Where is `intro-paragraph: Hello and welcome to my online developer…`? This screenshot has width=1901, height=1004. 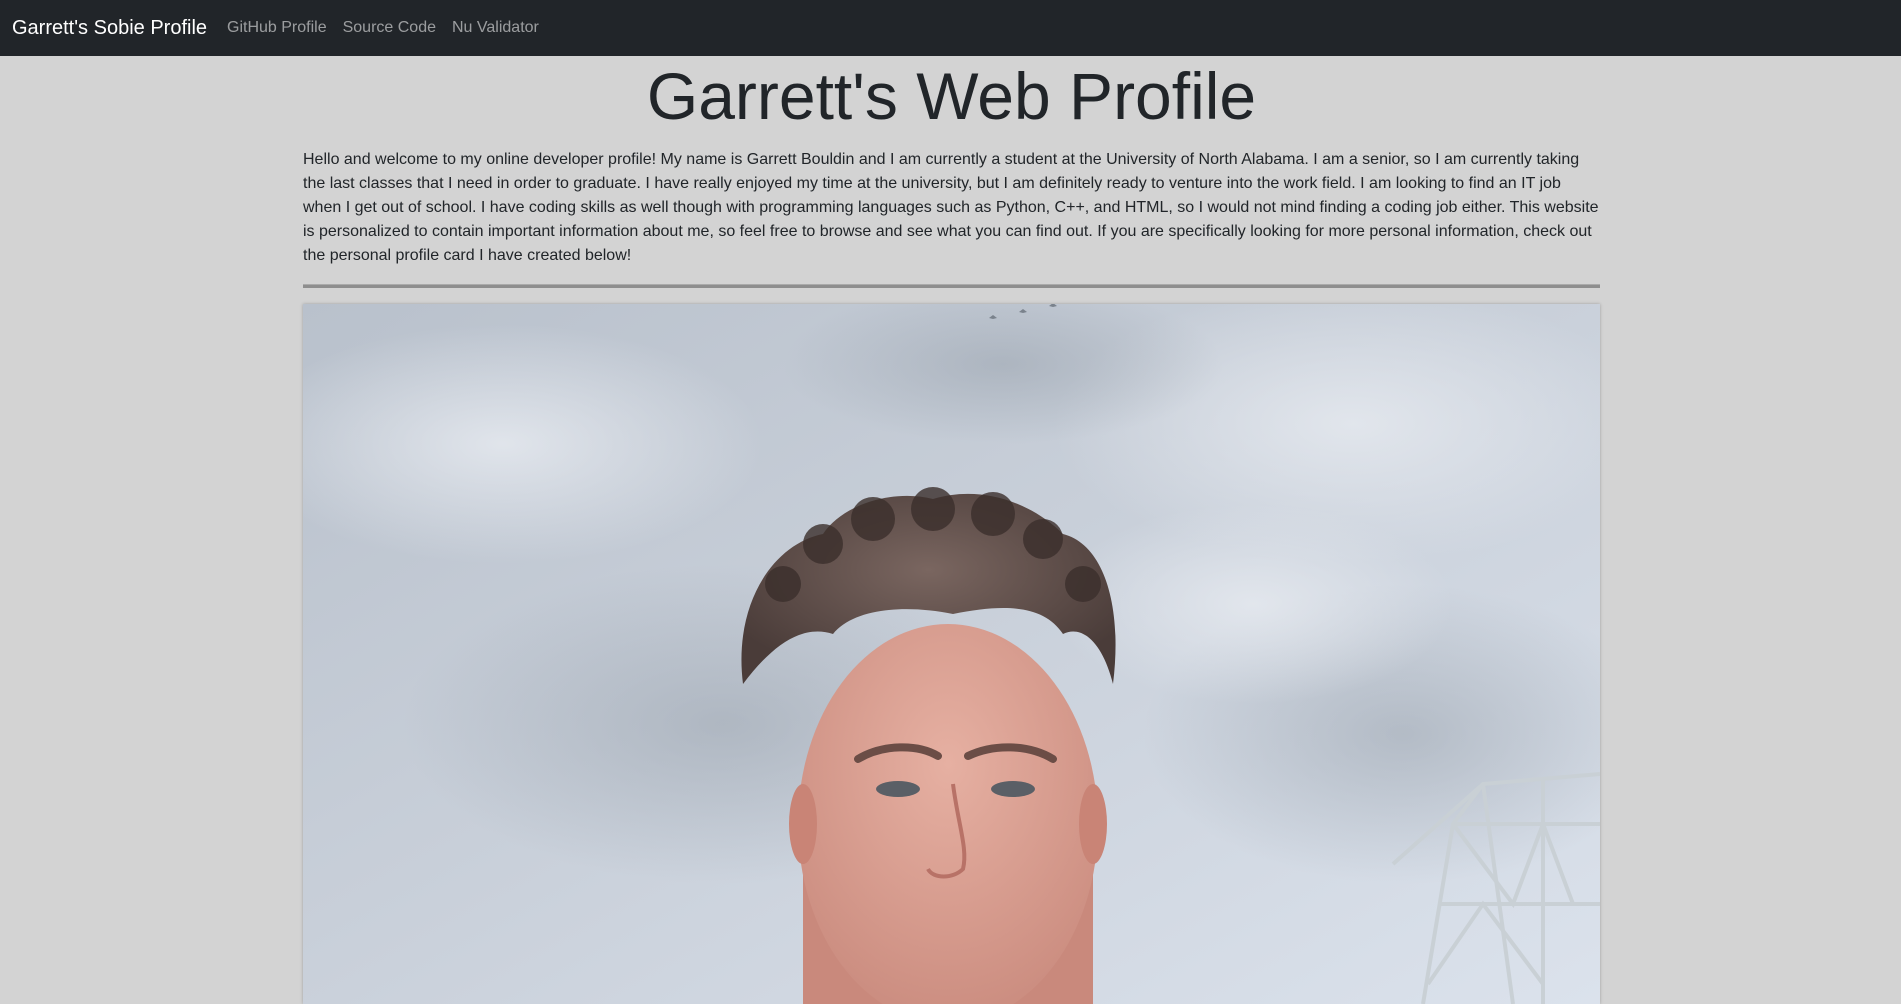 intro-paragraph: Hello and welcome to my online developer… is located at coordinates (951, 207).